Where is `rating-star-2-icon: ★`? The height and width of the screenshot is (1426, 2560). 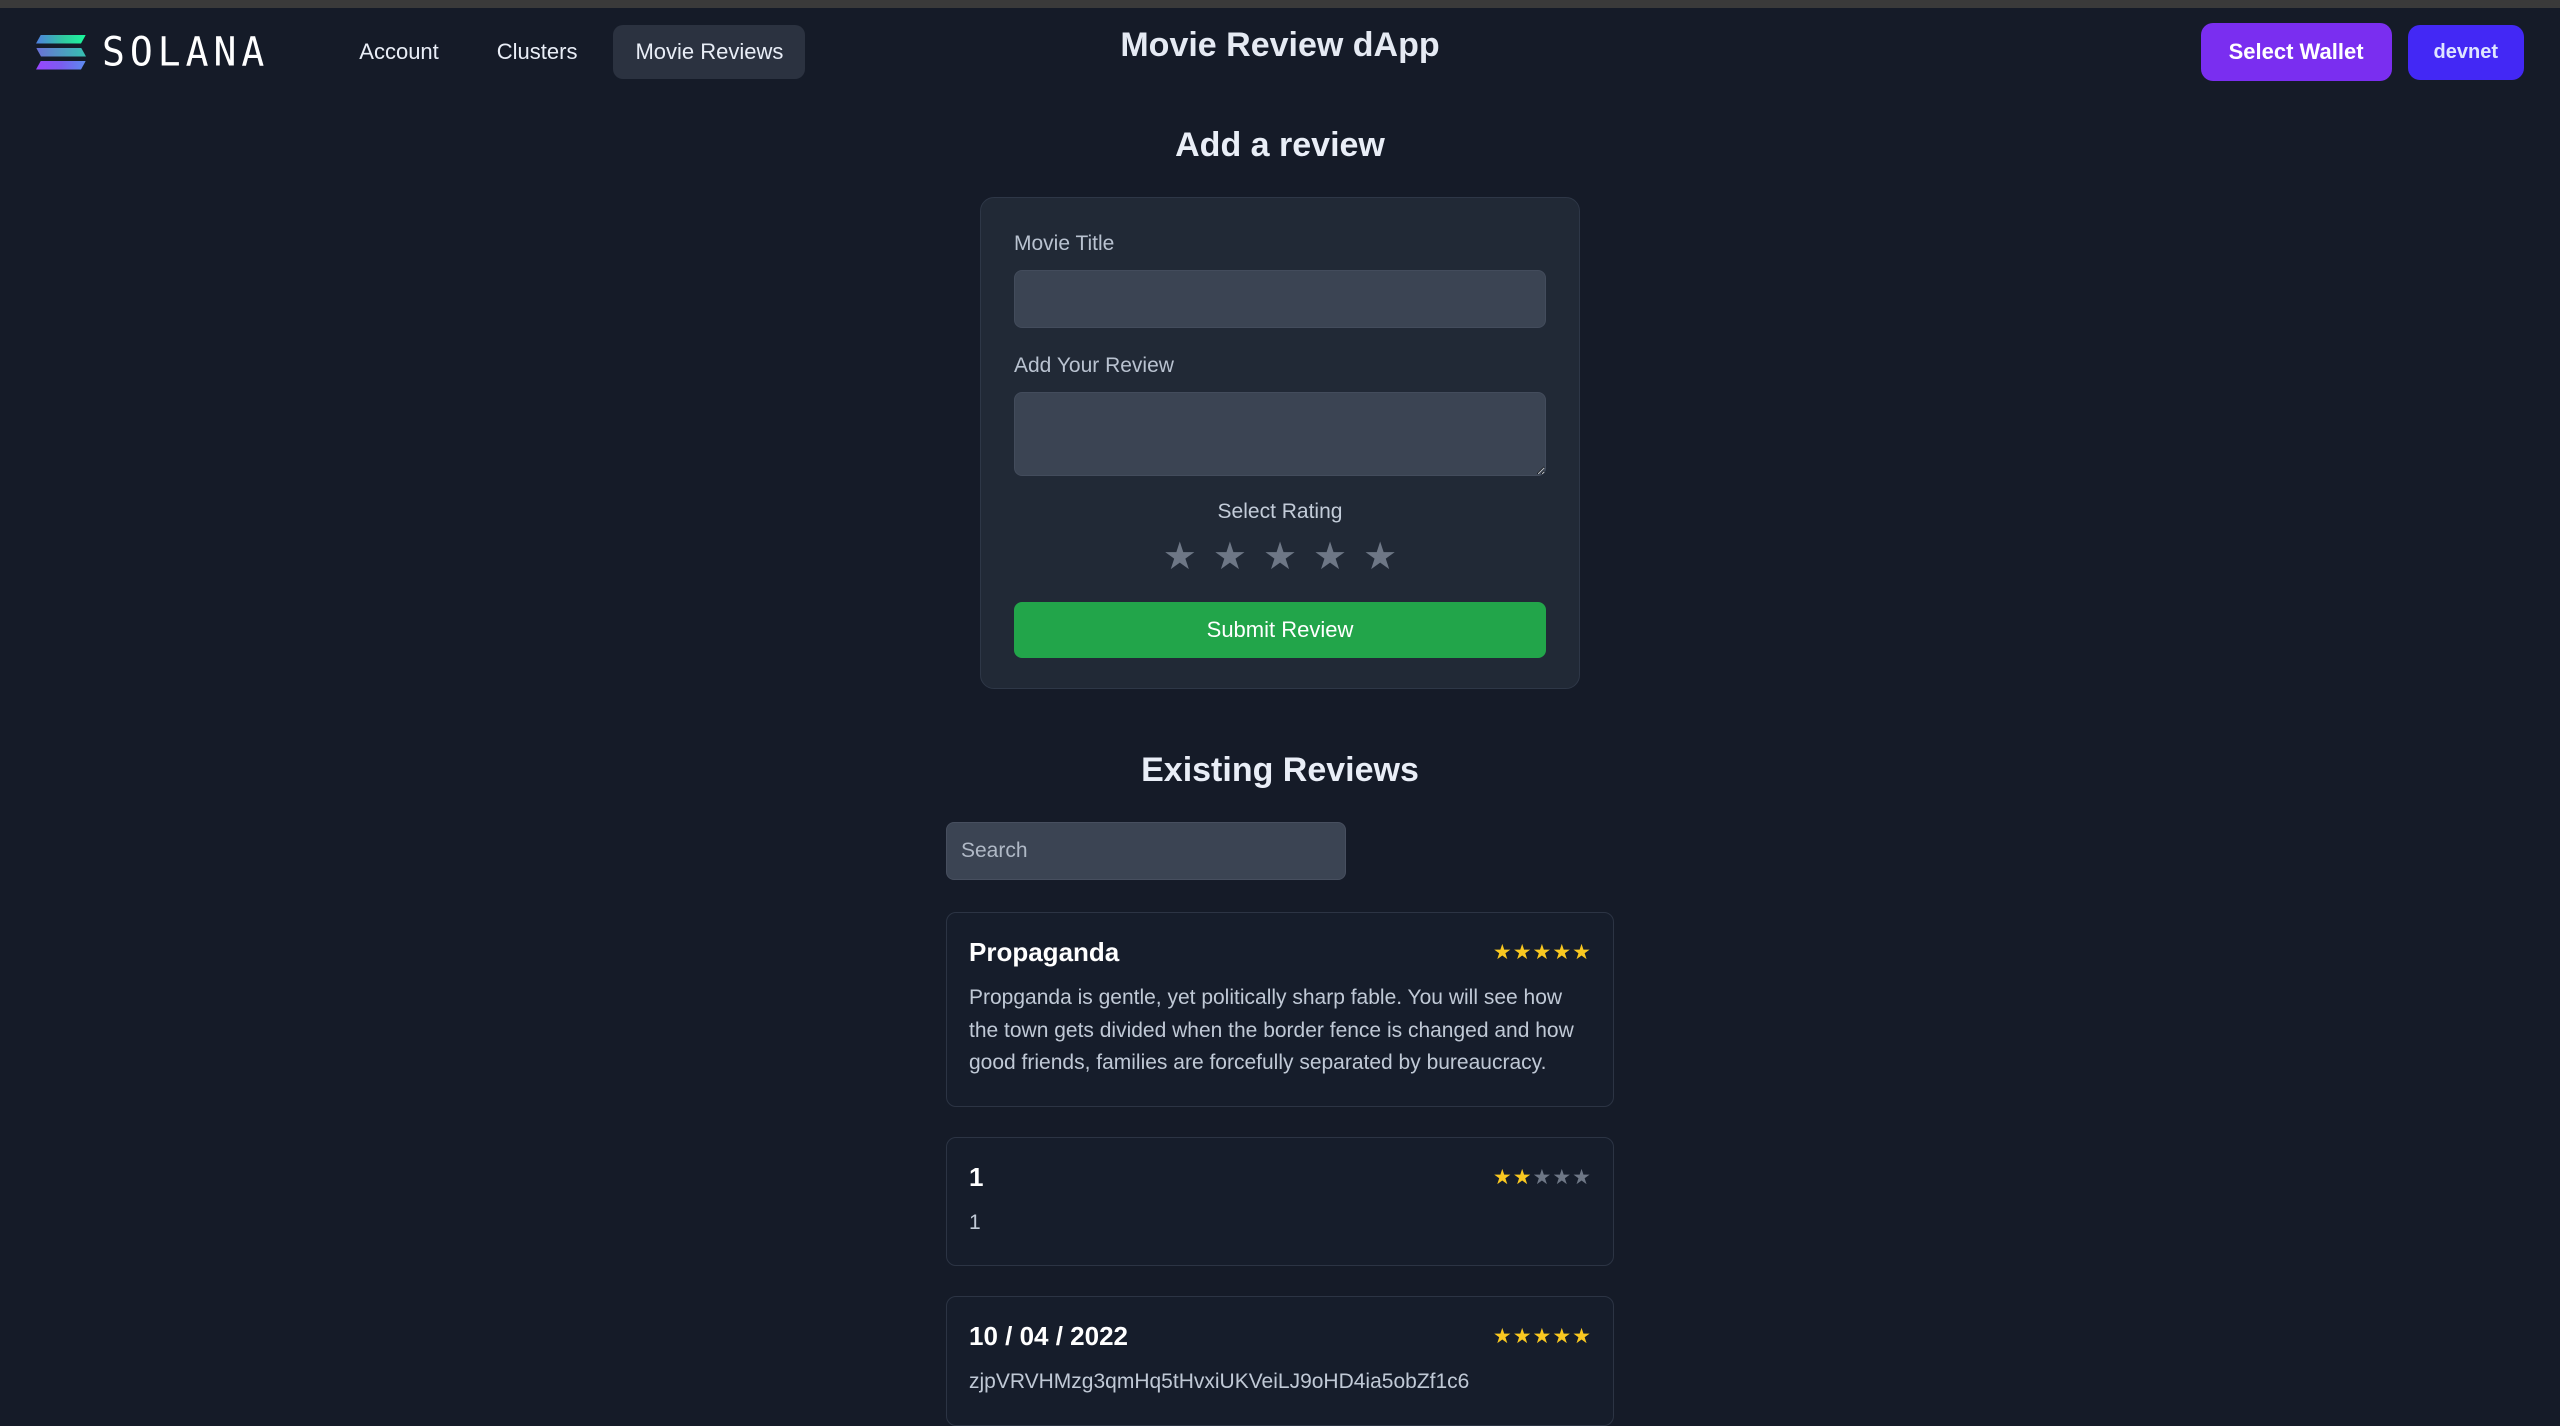
rating-star-2-icon: ★ is located at coordinates (1230, 557).